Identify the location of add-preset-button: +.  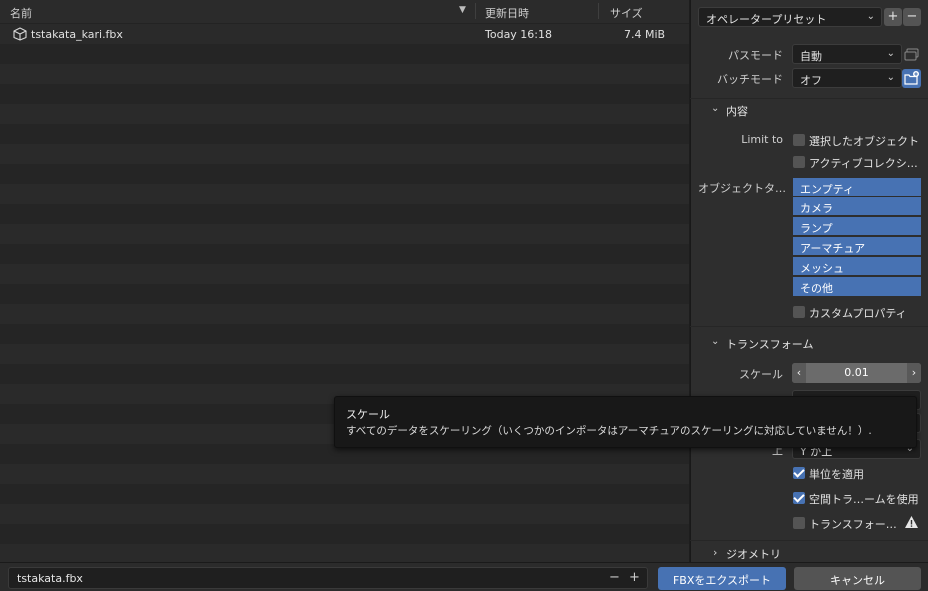
(893, 17).